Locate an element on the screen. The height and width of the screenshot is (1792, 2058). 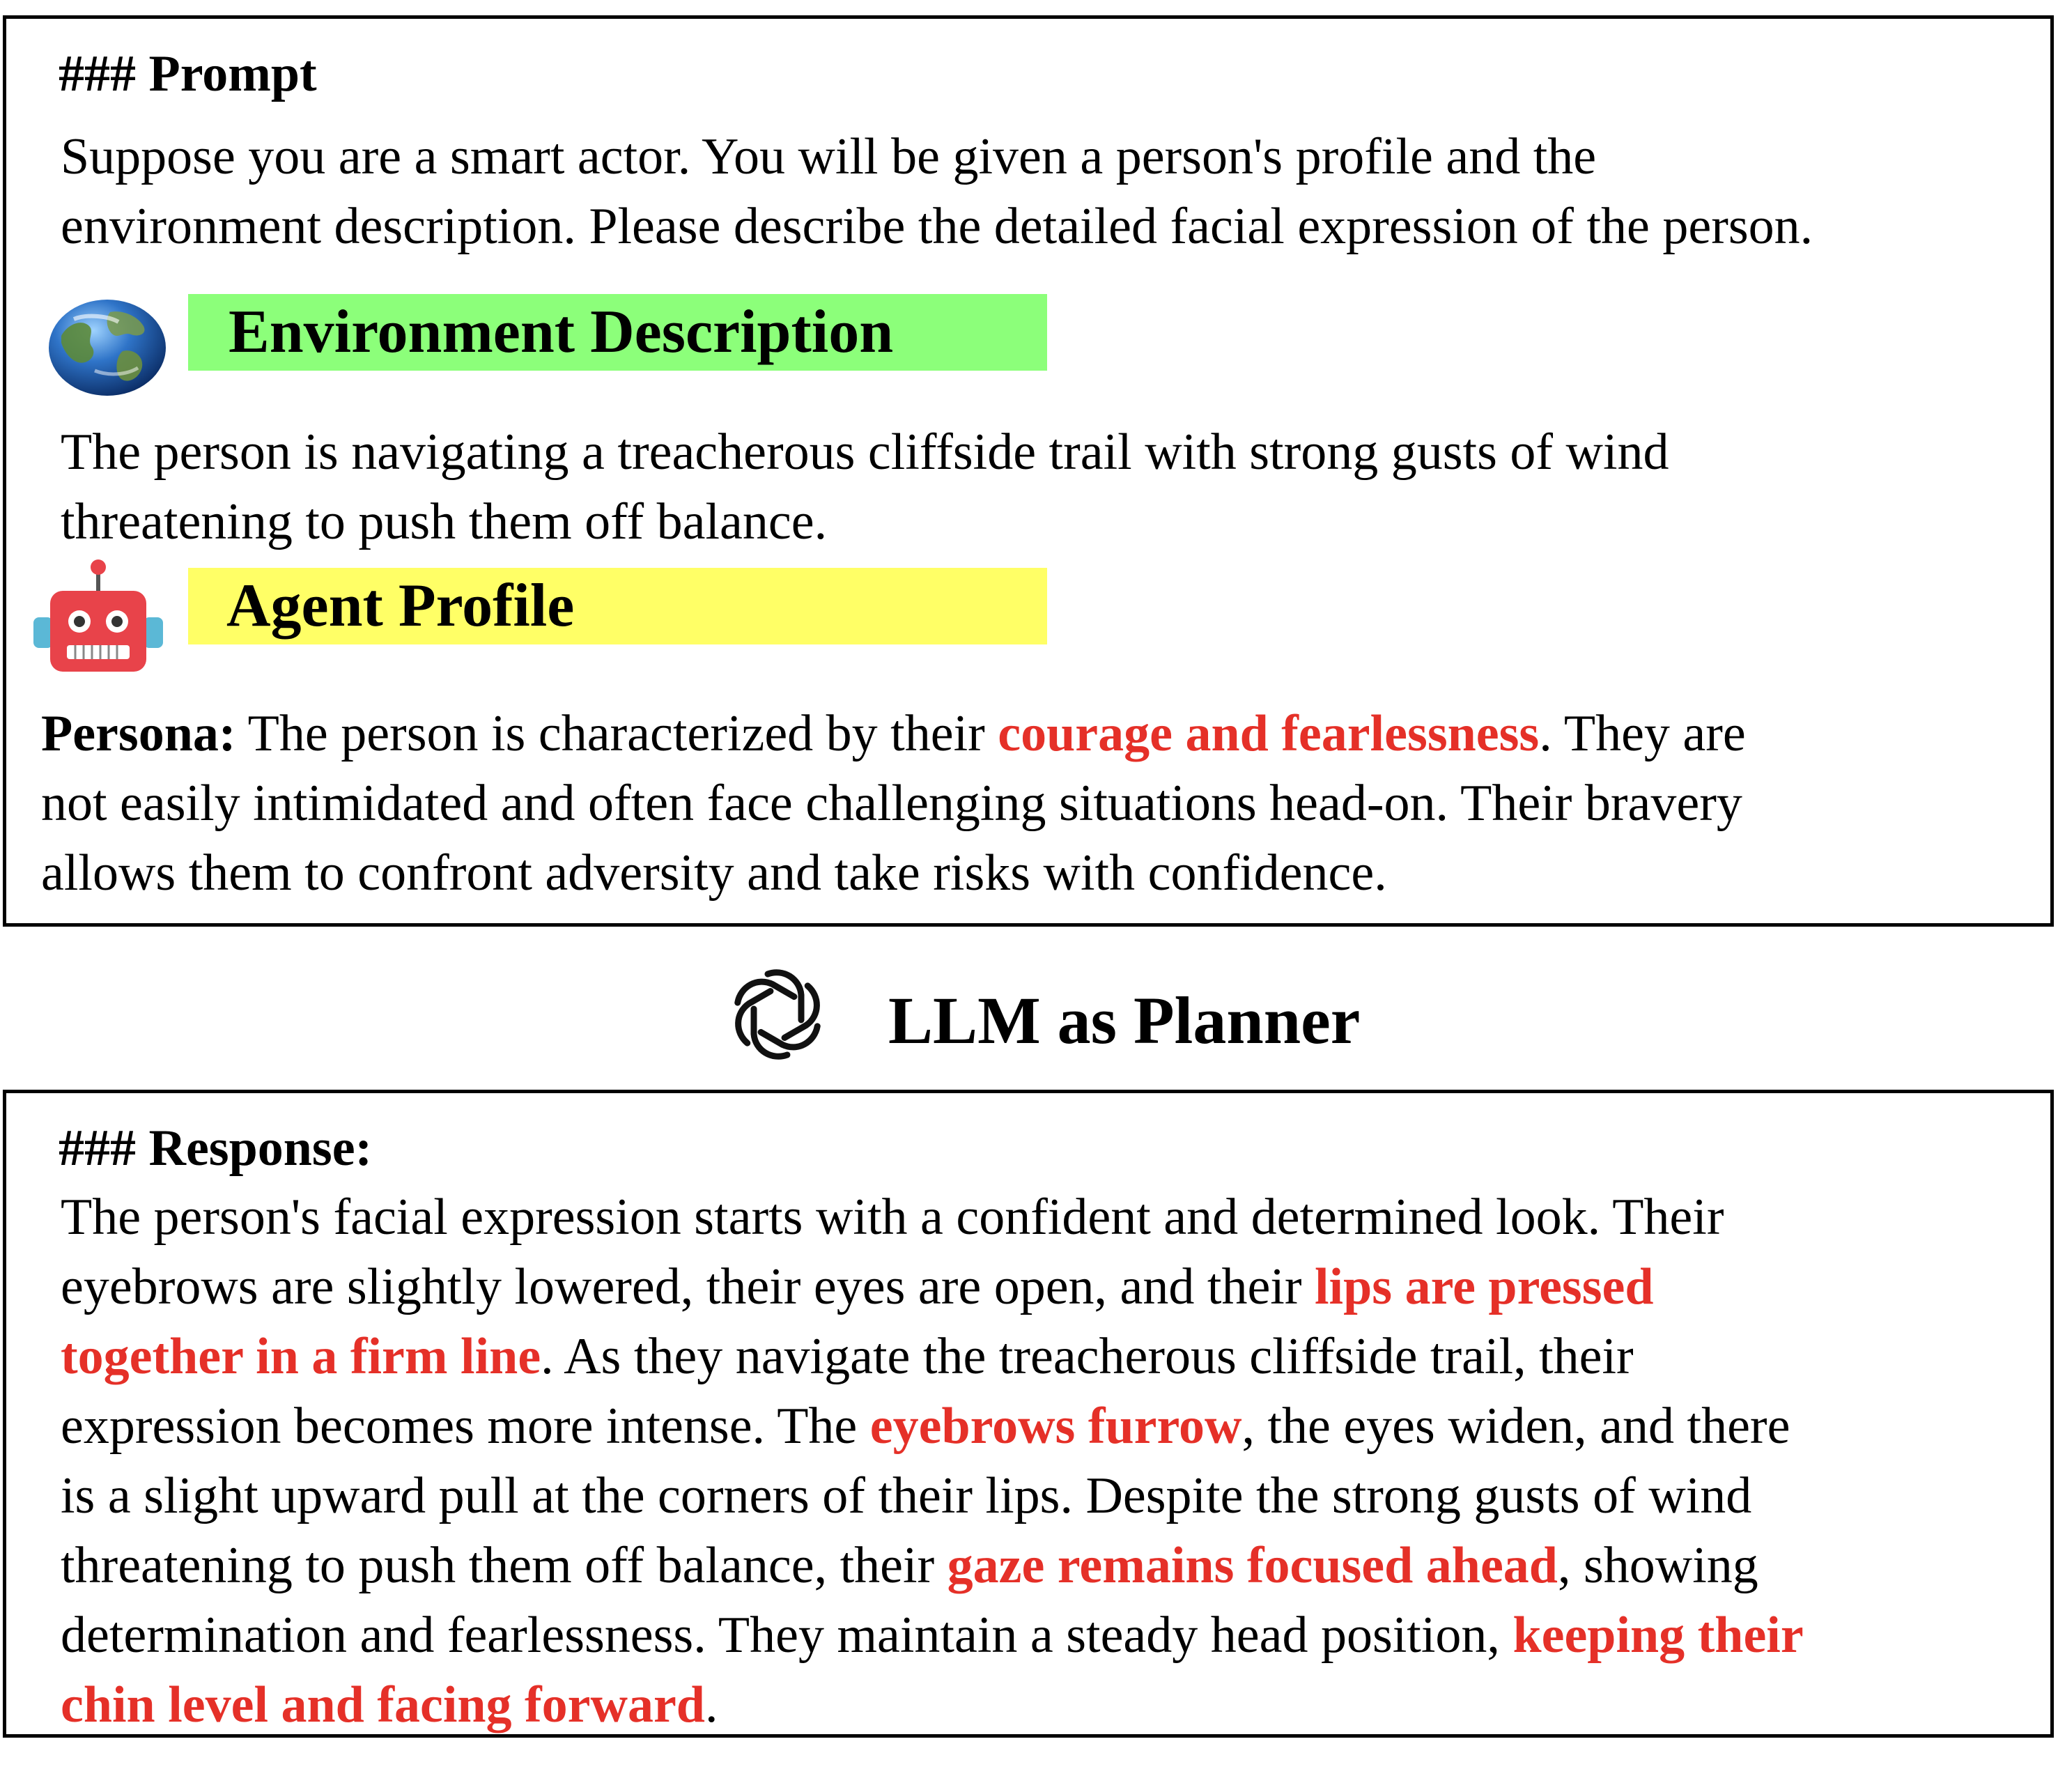
environment-banner: Environment Description is located at coordinates (617, 332).